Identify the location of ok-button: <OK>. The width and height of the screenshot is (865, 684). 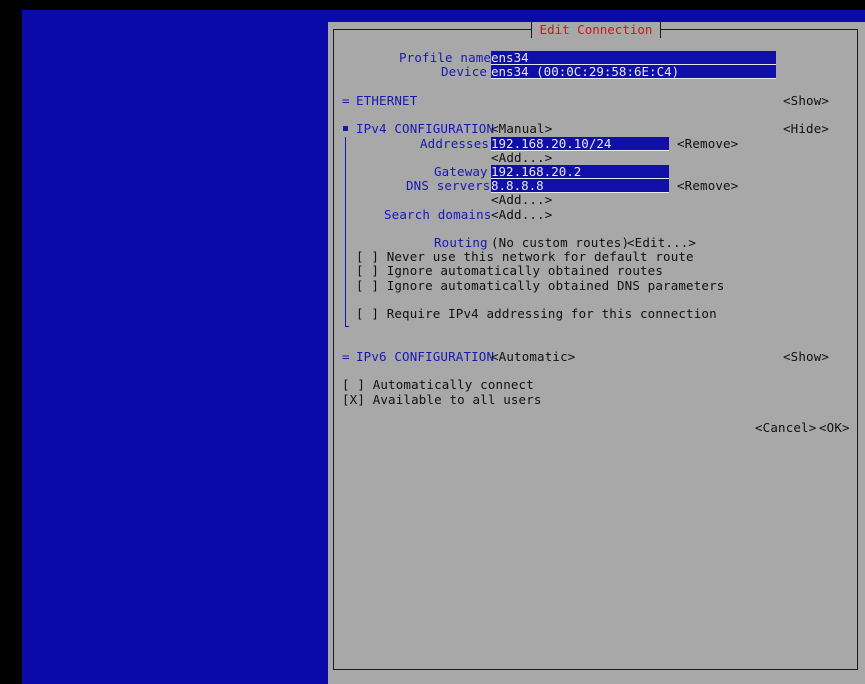
(834, 428).